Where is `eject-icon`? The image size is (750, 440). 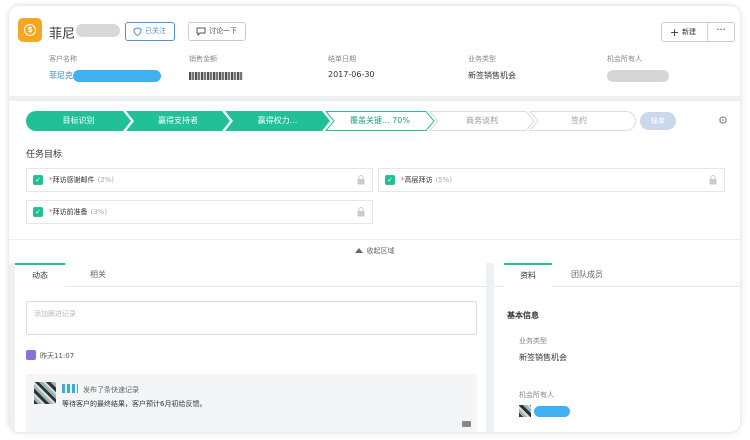 eject-icon is located at coordinates (358, 250).